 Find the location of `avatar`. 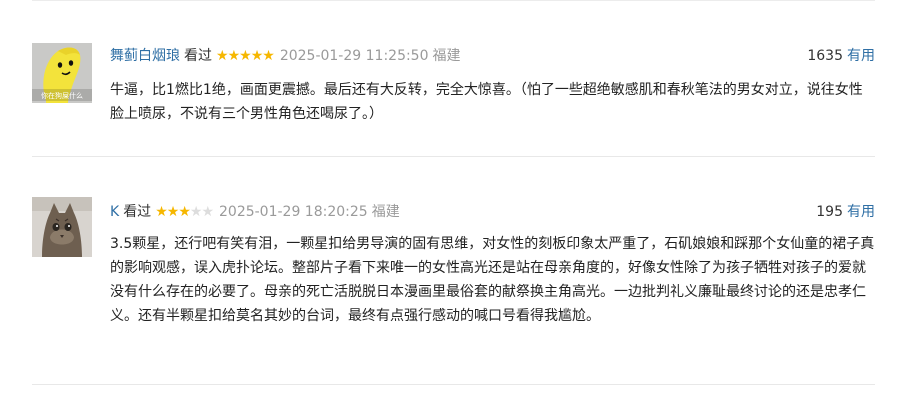

avatar is located at coordinates (62, 227).